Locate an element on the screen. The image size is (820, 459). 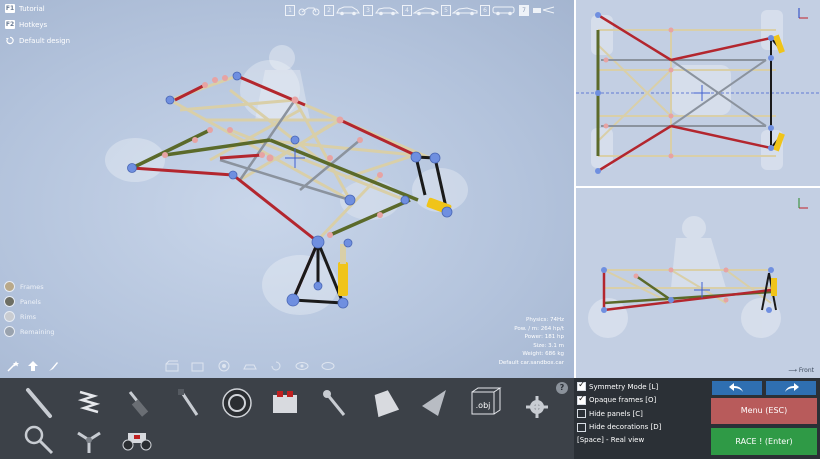
legend-rims: Rims is located at coordinates (29, 316).